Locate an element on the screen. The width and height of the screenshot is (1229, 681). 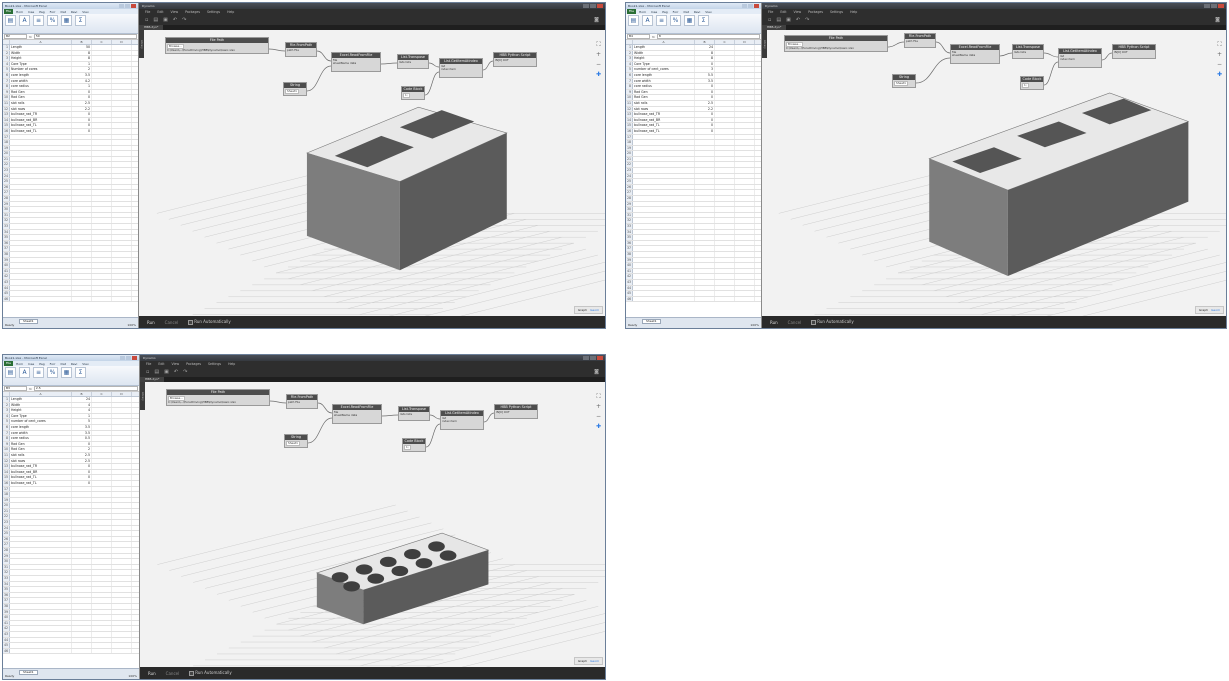
percent-icon: % is located at coordinates (52, 372).